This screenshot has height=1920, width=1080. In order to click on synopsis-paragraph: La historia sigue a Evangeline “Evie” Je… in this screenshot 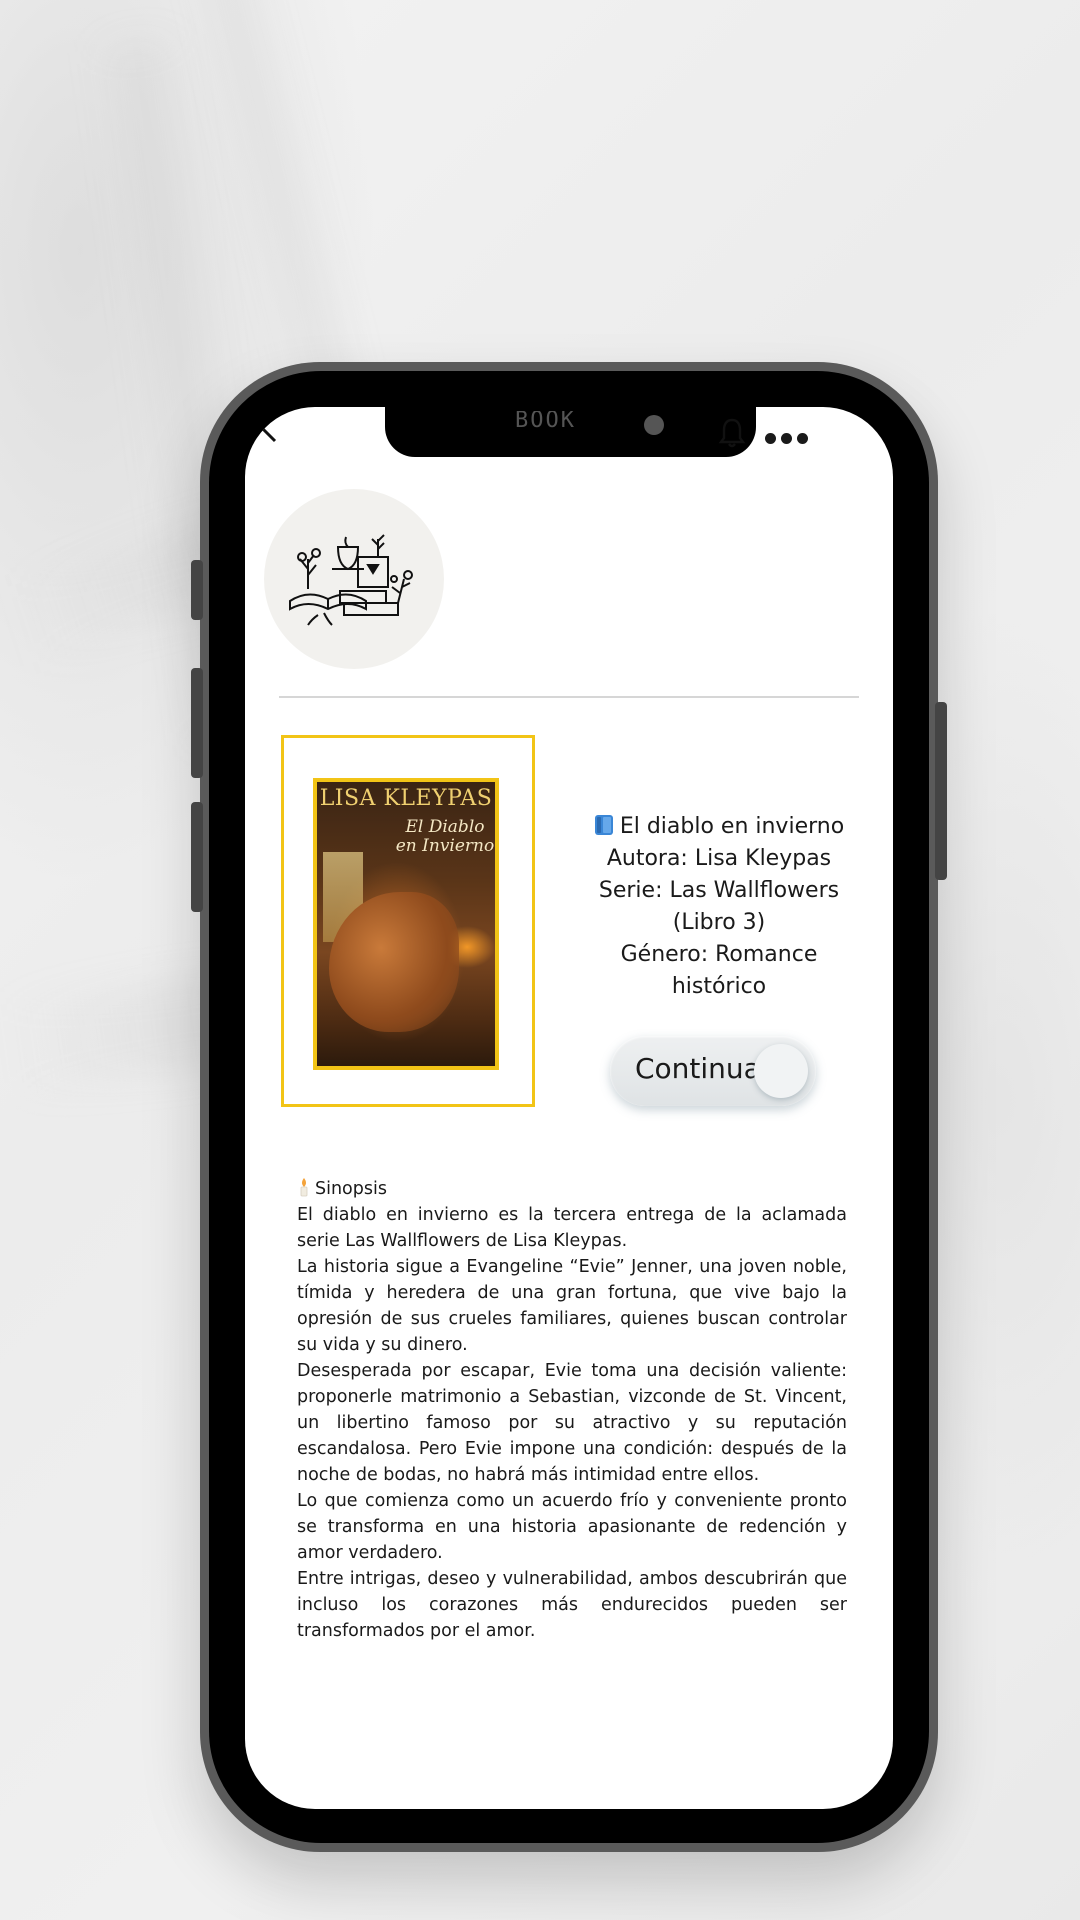, I will do `click(572, 1306)`.